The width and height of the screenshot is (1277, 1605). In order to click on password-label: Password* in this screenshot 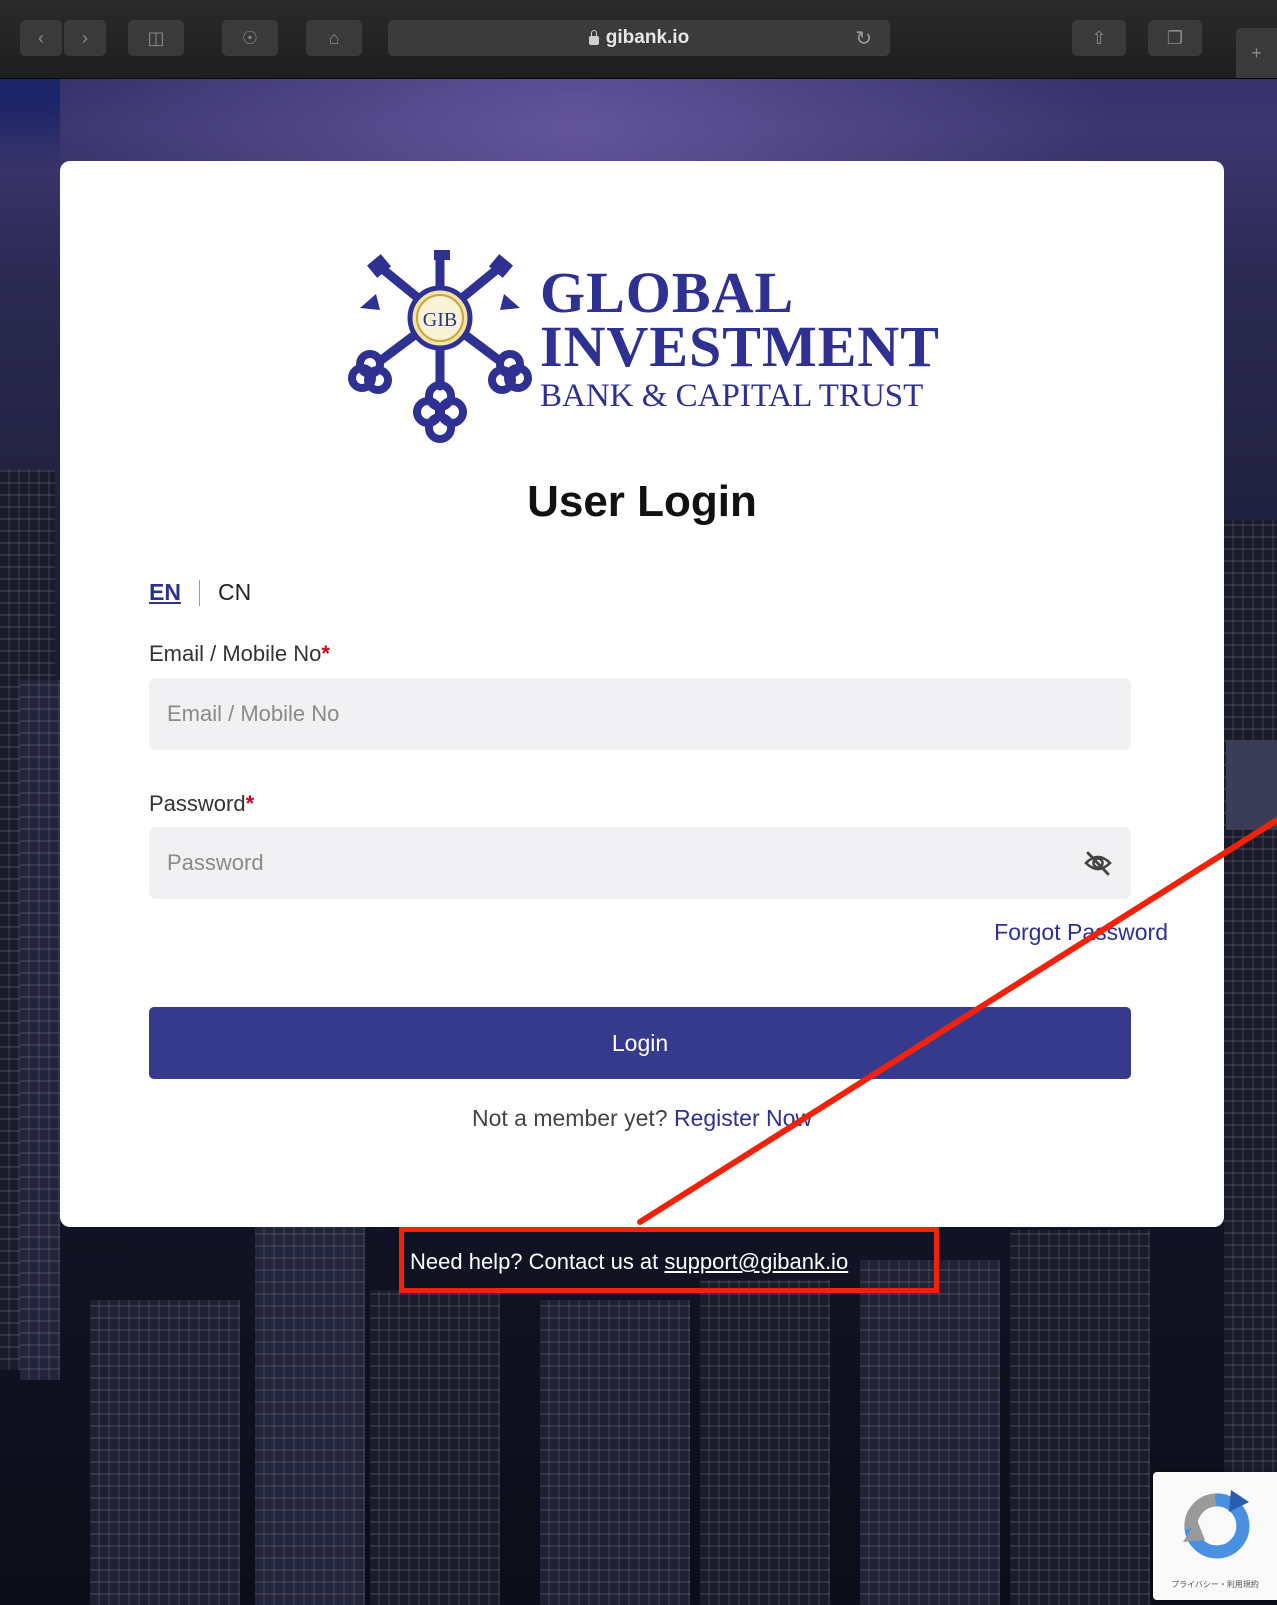, I will do `click(201, 804)`.